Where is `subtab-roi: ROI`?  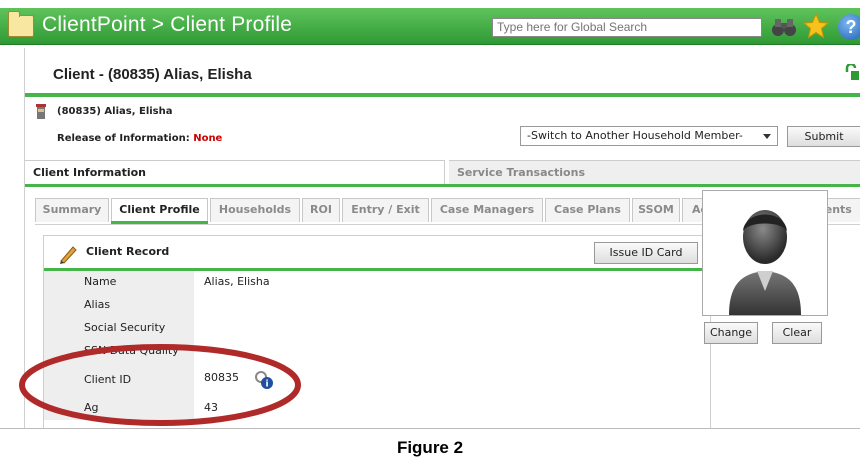
subtab-roi: ROI is located at coordinates (321, 210).